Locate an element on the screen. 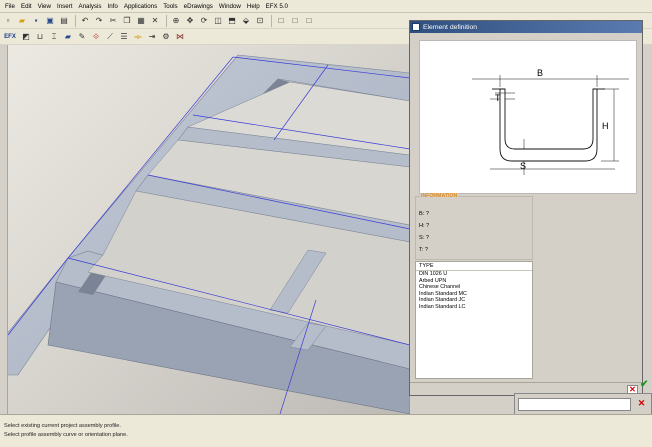  info-s-value: S: ? is located at coordinates (424, 238).